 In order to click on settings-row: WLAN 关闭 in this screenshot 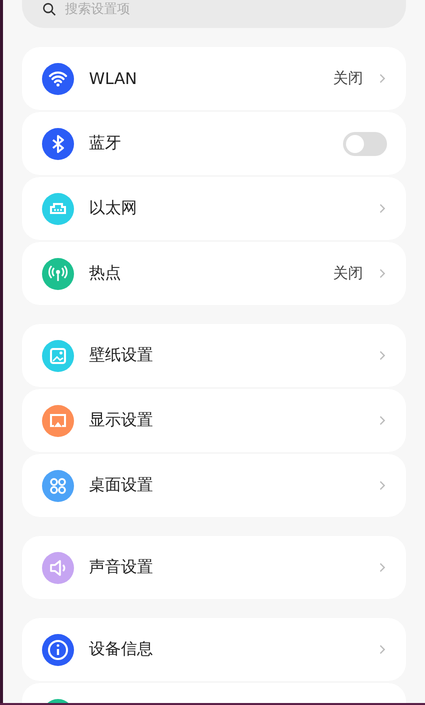, I will do `click(214, 78)`.